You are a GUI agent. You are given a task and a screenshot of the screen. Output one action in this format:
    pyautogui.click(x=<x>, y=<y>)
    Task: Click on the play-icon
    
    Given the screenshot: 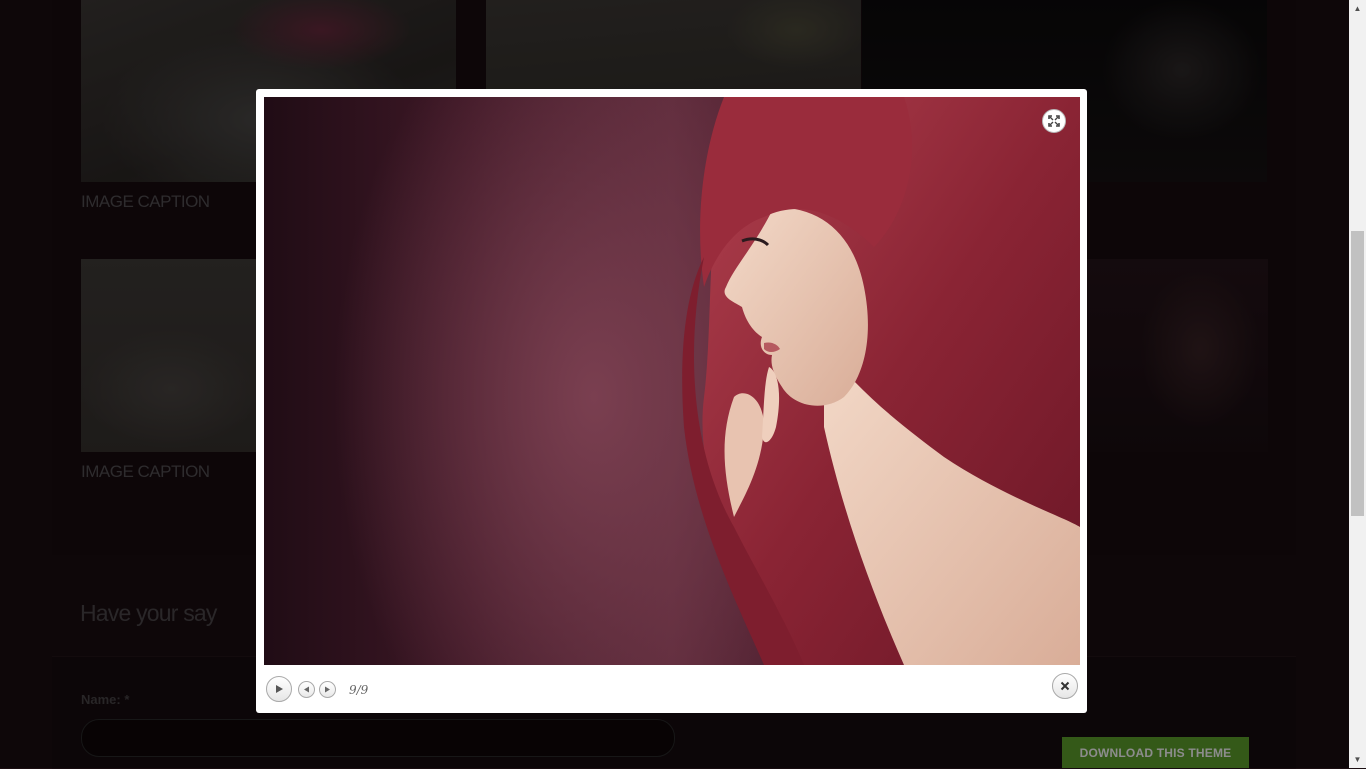 What is the action you would take?
    pyautogui.click(x=279, y=689)
    